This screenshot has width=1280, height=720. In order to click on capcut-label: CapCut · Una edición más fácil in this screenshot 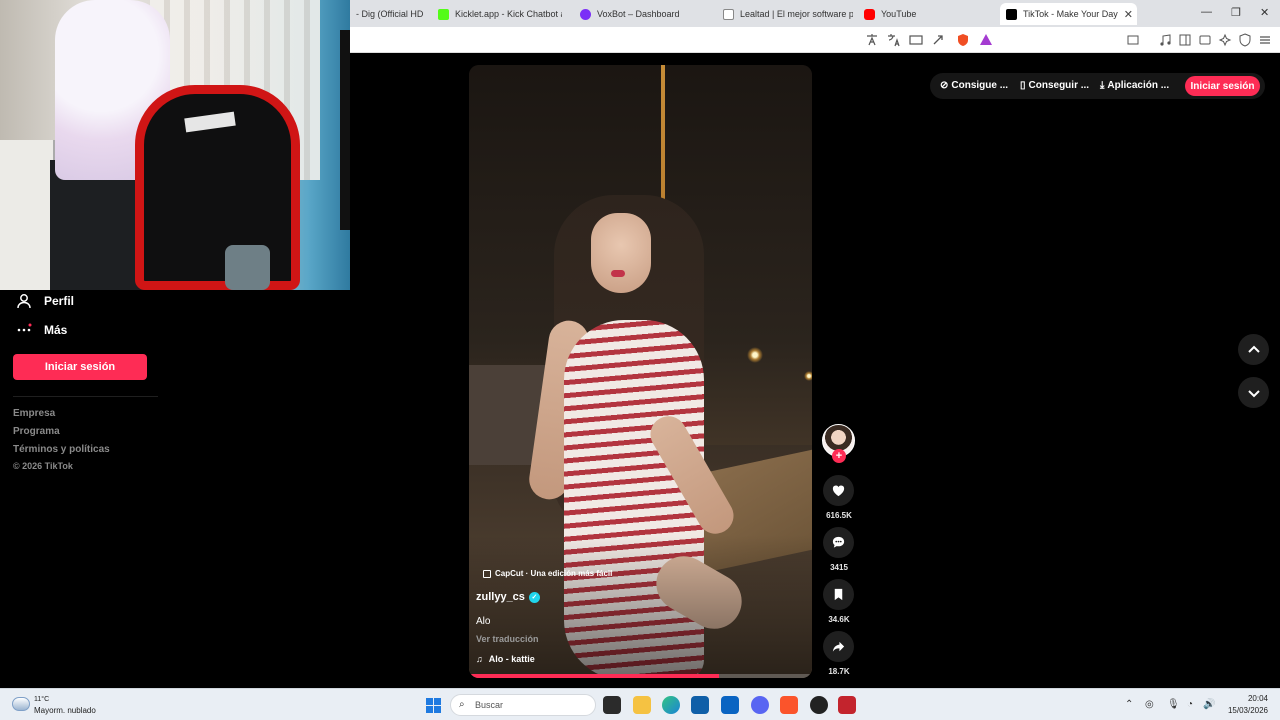, I will do `click(554, 573)`.